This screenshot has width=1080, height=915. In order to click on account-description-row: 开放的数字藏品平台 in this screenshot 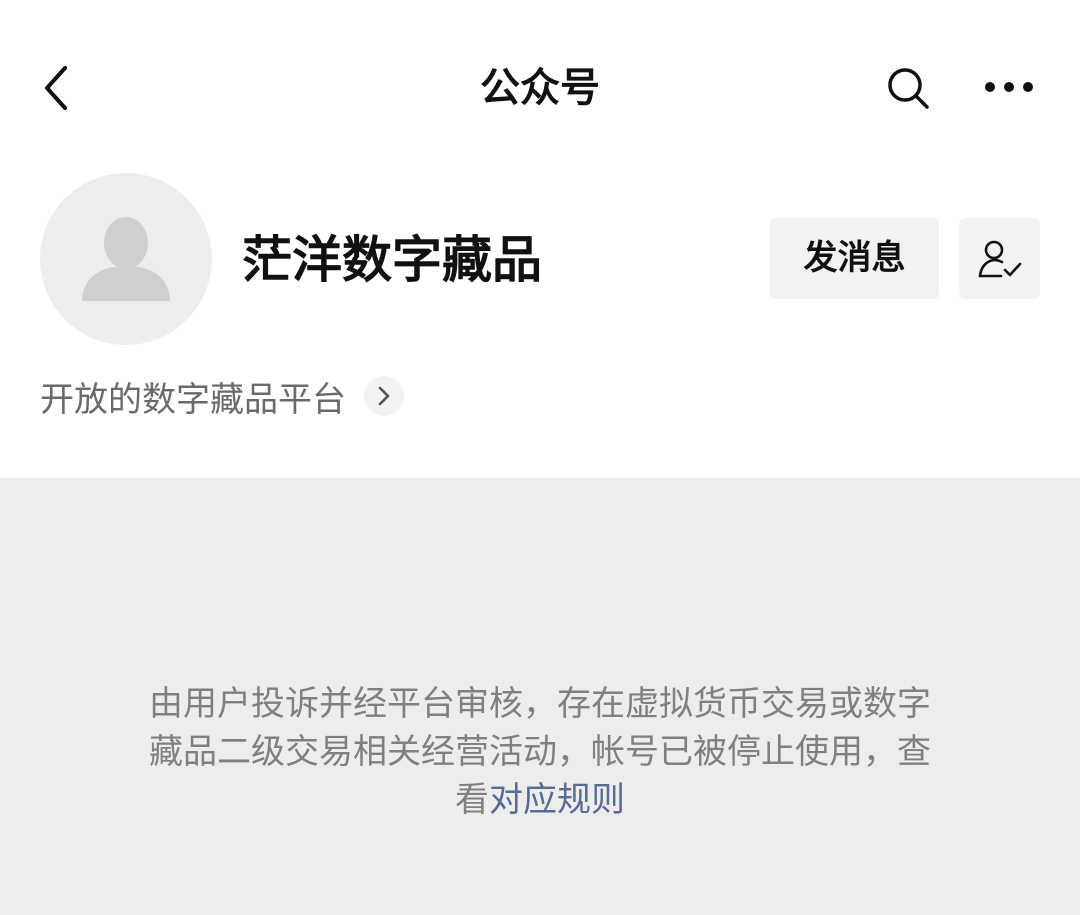, I will do `click(222, 396)`.